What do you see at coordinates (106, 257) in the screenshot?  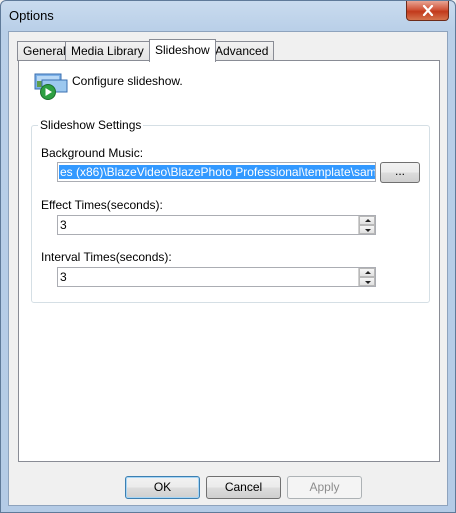 I see `interval-times-label: Interval Times(seconds):` at bounding box center [106, 257].